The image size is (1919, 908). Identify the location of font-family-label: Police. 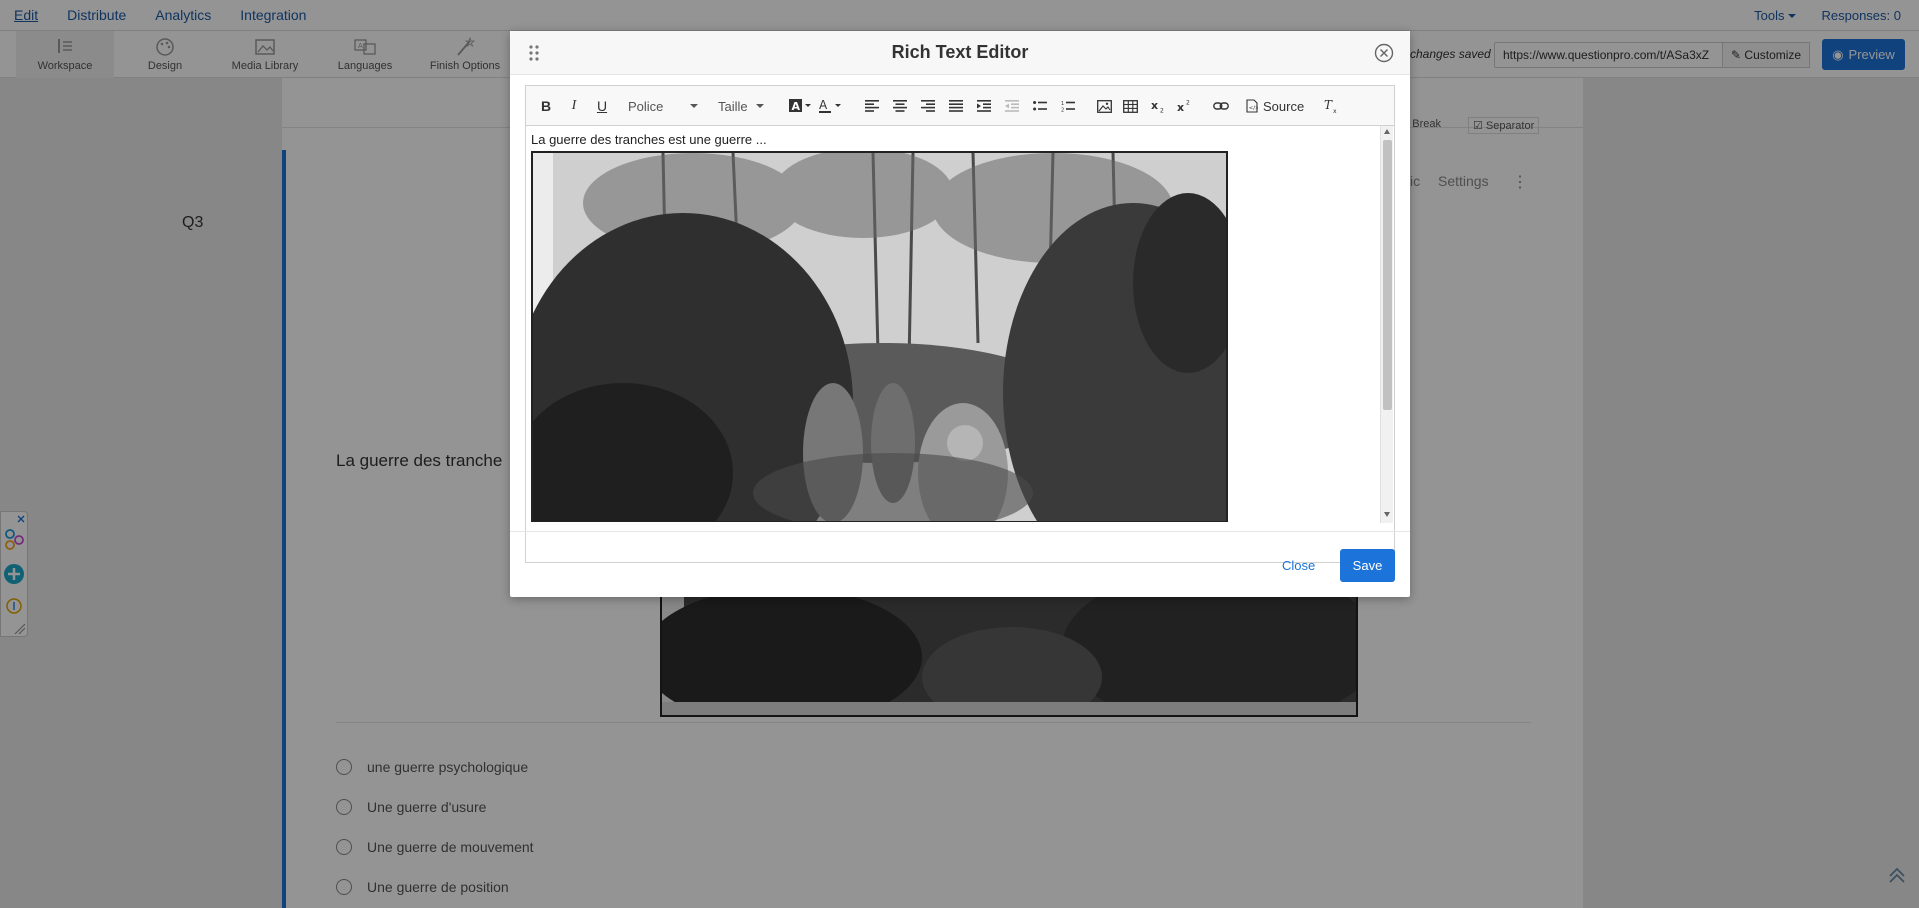
(646, 106).